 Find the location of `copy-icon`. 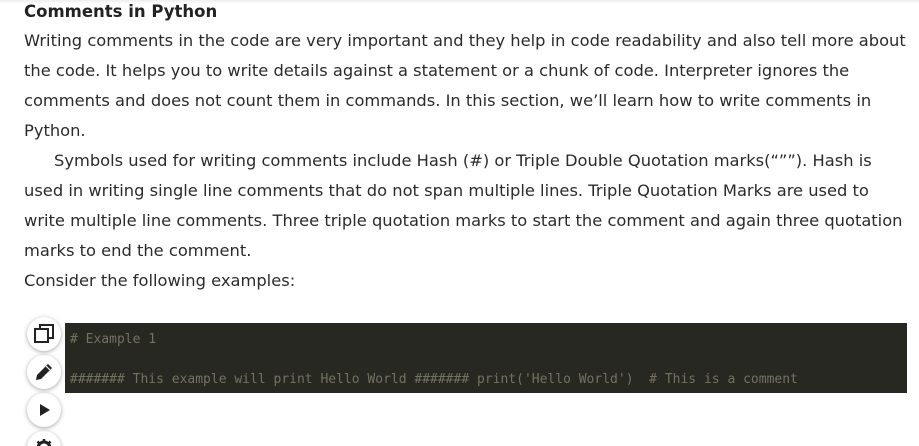

copy-icon is located at coordinates (44, 333).